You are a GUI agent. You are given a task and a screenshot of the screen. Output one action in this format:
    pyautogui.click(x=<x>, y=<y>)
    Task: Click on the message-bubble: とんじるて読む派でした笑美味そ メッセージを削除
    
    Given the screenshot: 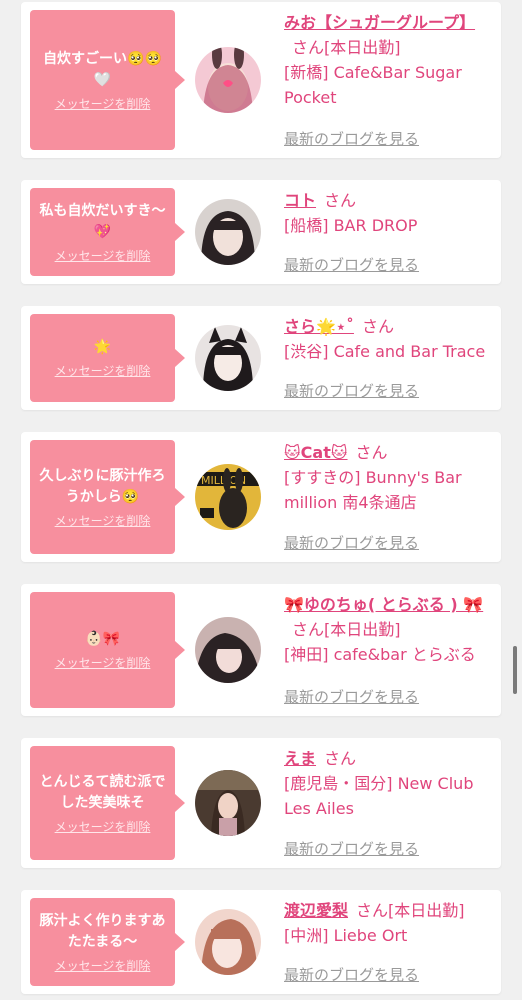 What is the action you would take?
    pyautogui.click(x=107, y=803)
    